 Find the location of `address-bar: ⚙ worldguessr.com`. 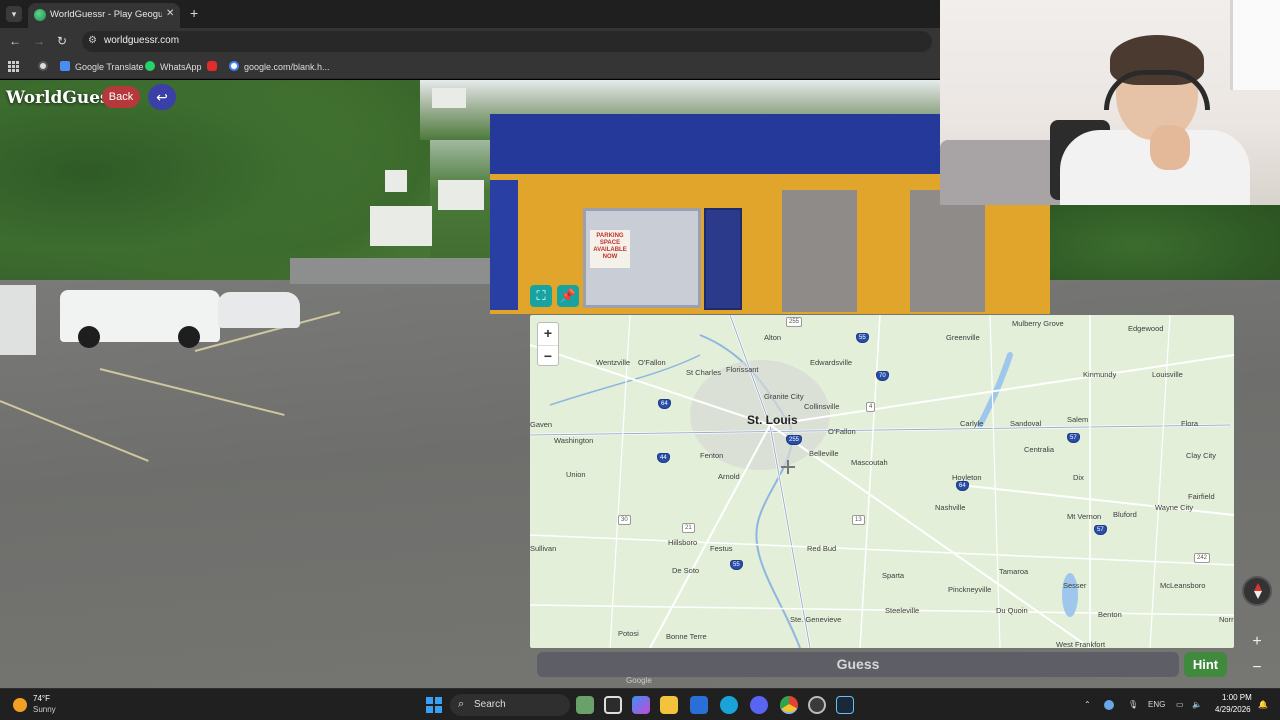

address-bar: ⚙ worldguessr.com is located at coordinates (507, 41).